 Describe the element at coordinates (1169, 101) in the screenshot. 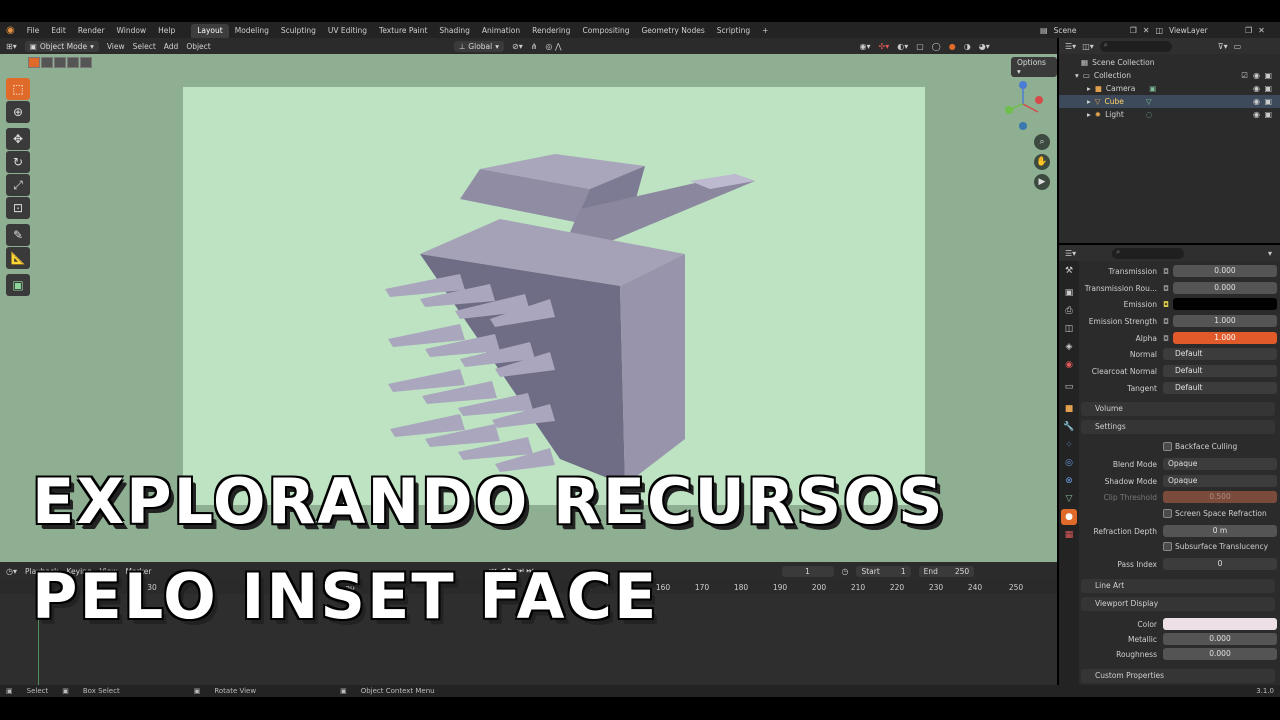

I see `outliner-item-cube: ▸ ▽ Cube ▽ ◉ ▣` at that location.